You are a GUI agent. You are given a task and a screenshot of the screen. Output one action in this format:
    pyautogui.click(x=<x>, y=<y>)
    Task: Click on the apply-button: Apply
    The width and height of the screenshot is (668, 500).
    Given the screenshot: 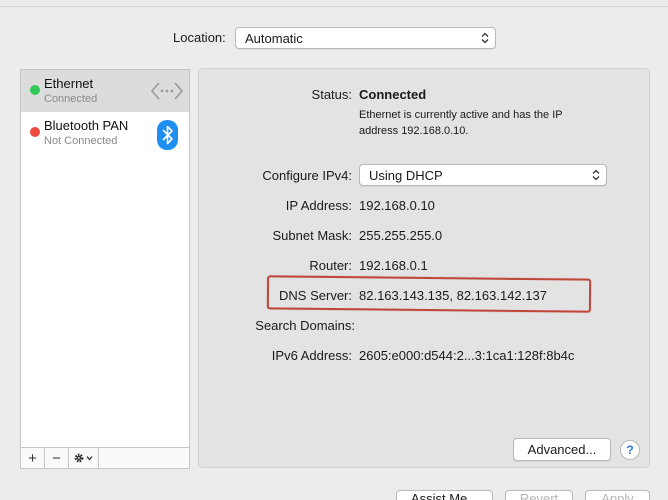 What is the action you would take?
    pyautogui.click(x=617, y=495)
    